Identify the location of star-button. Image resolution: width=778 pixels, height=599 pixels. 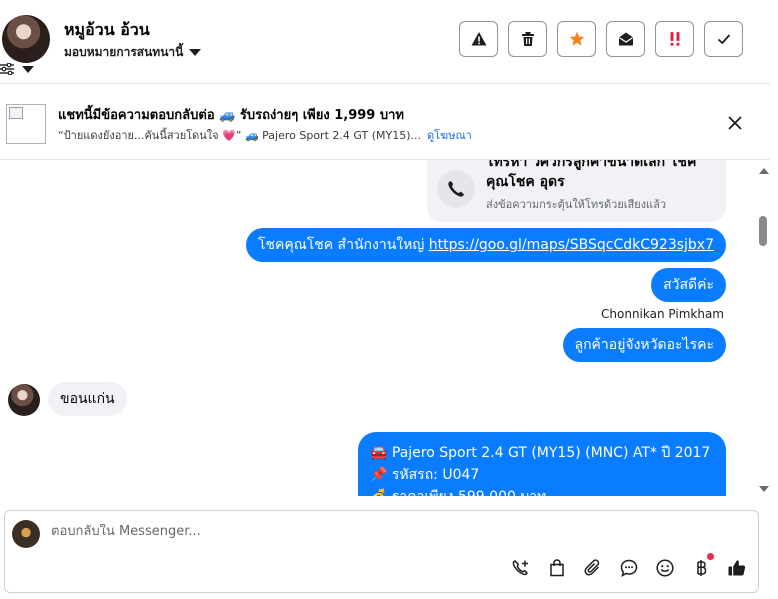
(576, 39).